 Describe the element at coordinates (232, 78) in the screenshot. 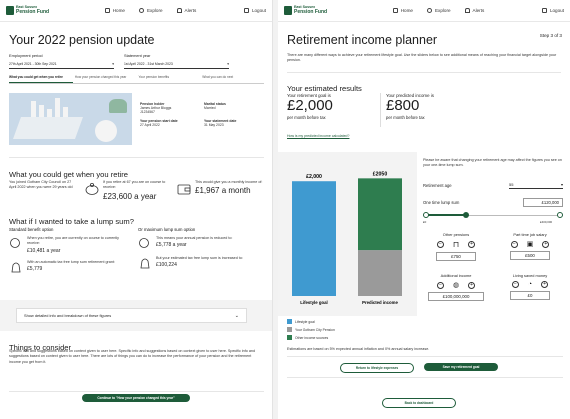

I see `tab-next: What you can do next` at that location.